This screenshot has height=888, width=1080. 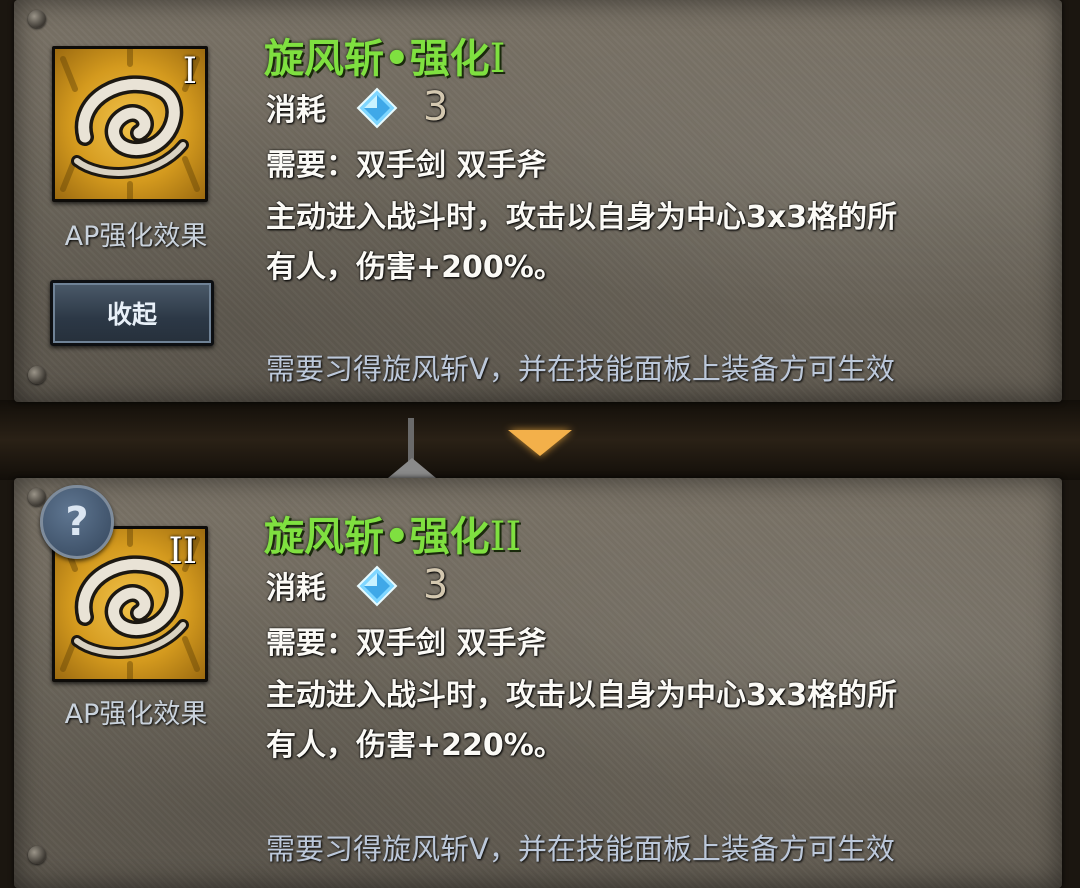 I want to click on skill-title-numeral: I, so click(x=497, y=59).